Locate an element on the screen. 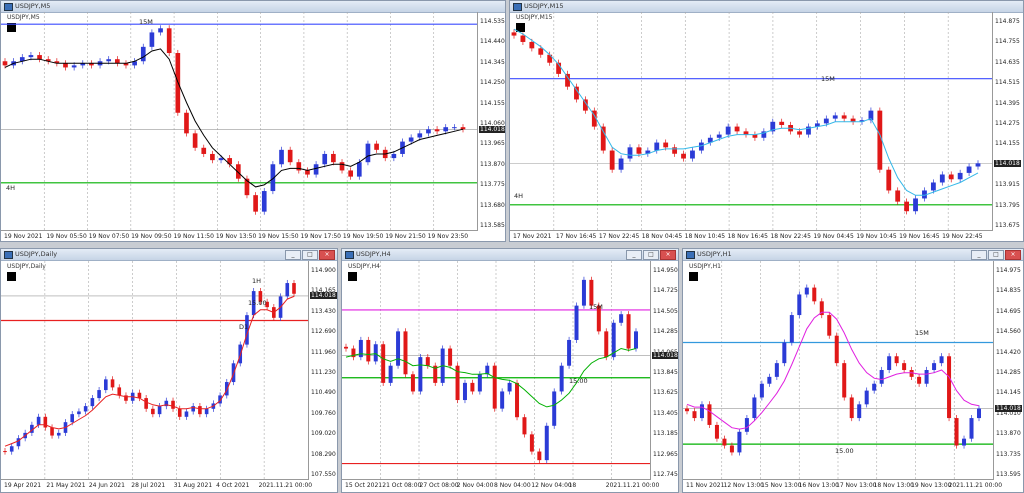 The image size is (1024, 493). x-tick-label: 19 Nov 10:45 is located at coordinates (876, 236).